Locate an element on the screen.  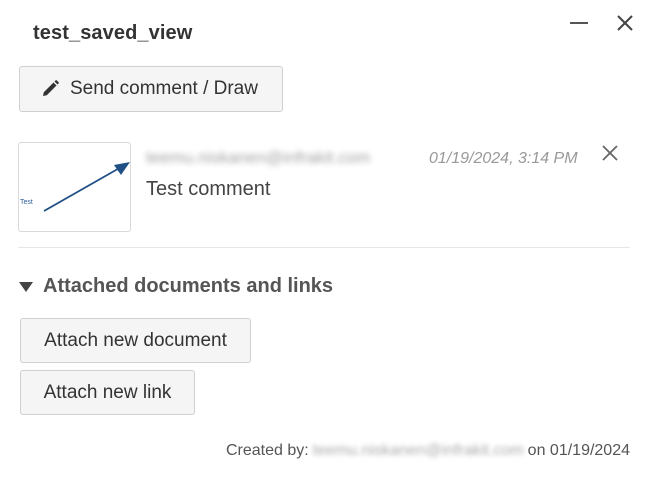
delete-comment-button is located at coordinates (610, 153).